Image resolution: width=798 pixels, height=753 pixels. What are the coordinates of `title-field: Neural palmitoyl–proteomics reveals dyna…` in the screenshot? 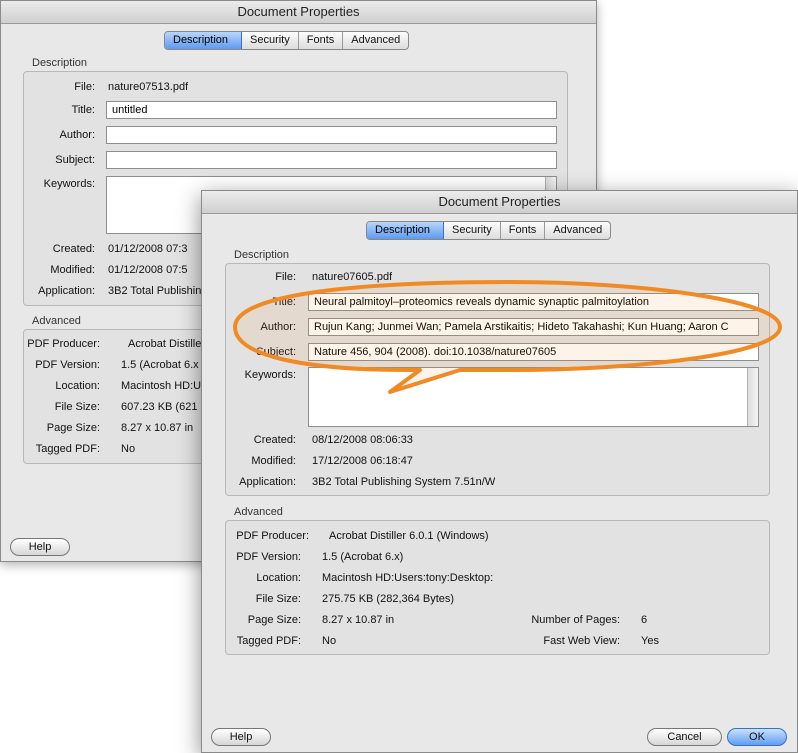 It's located at (533, 302).